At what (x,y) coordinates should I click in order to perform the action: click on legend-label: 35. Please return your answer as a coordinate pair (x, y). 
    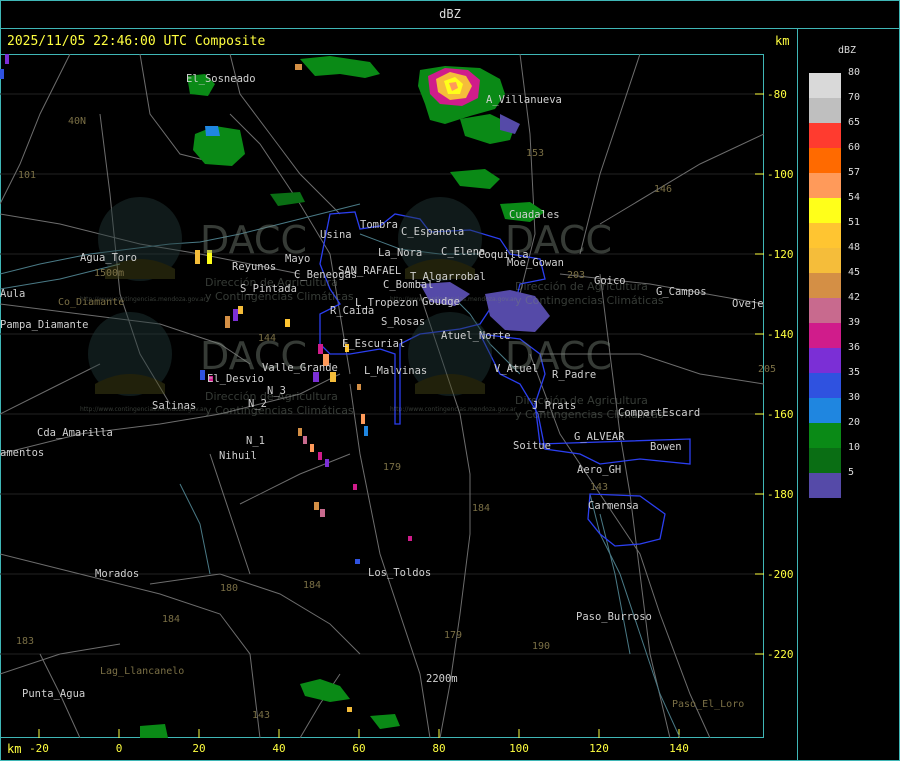
    Looking at the image, I should click on (854, 372).